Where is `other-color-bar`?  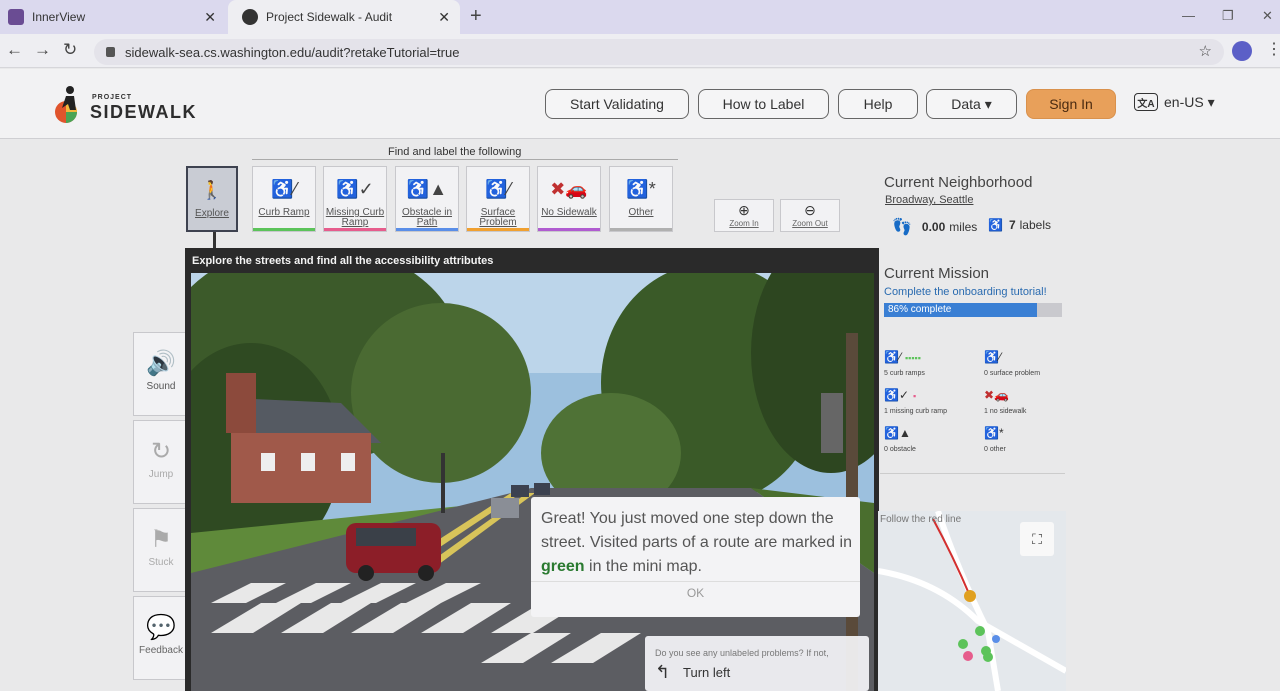 other-color-bar is located at coordinates (641, 229).